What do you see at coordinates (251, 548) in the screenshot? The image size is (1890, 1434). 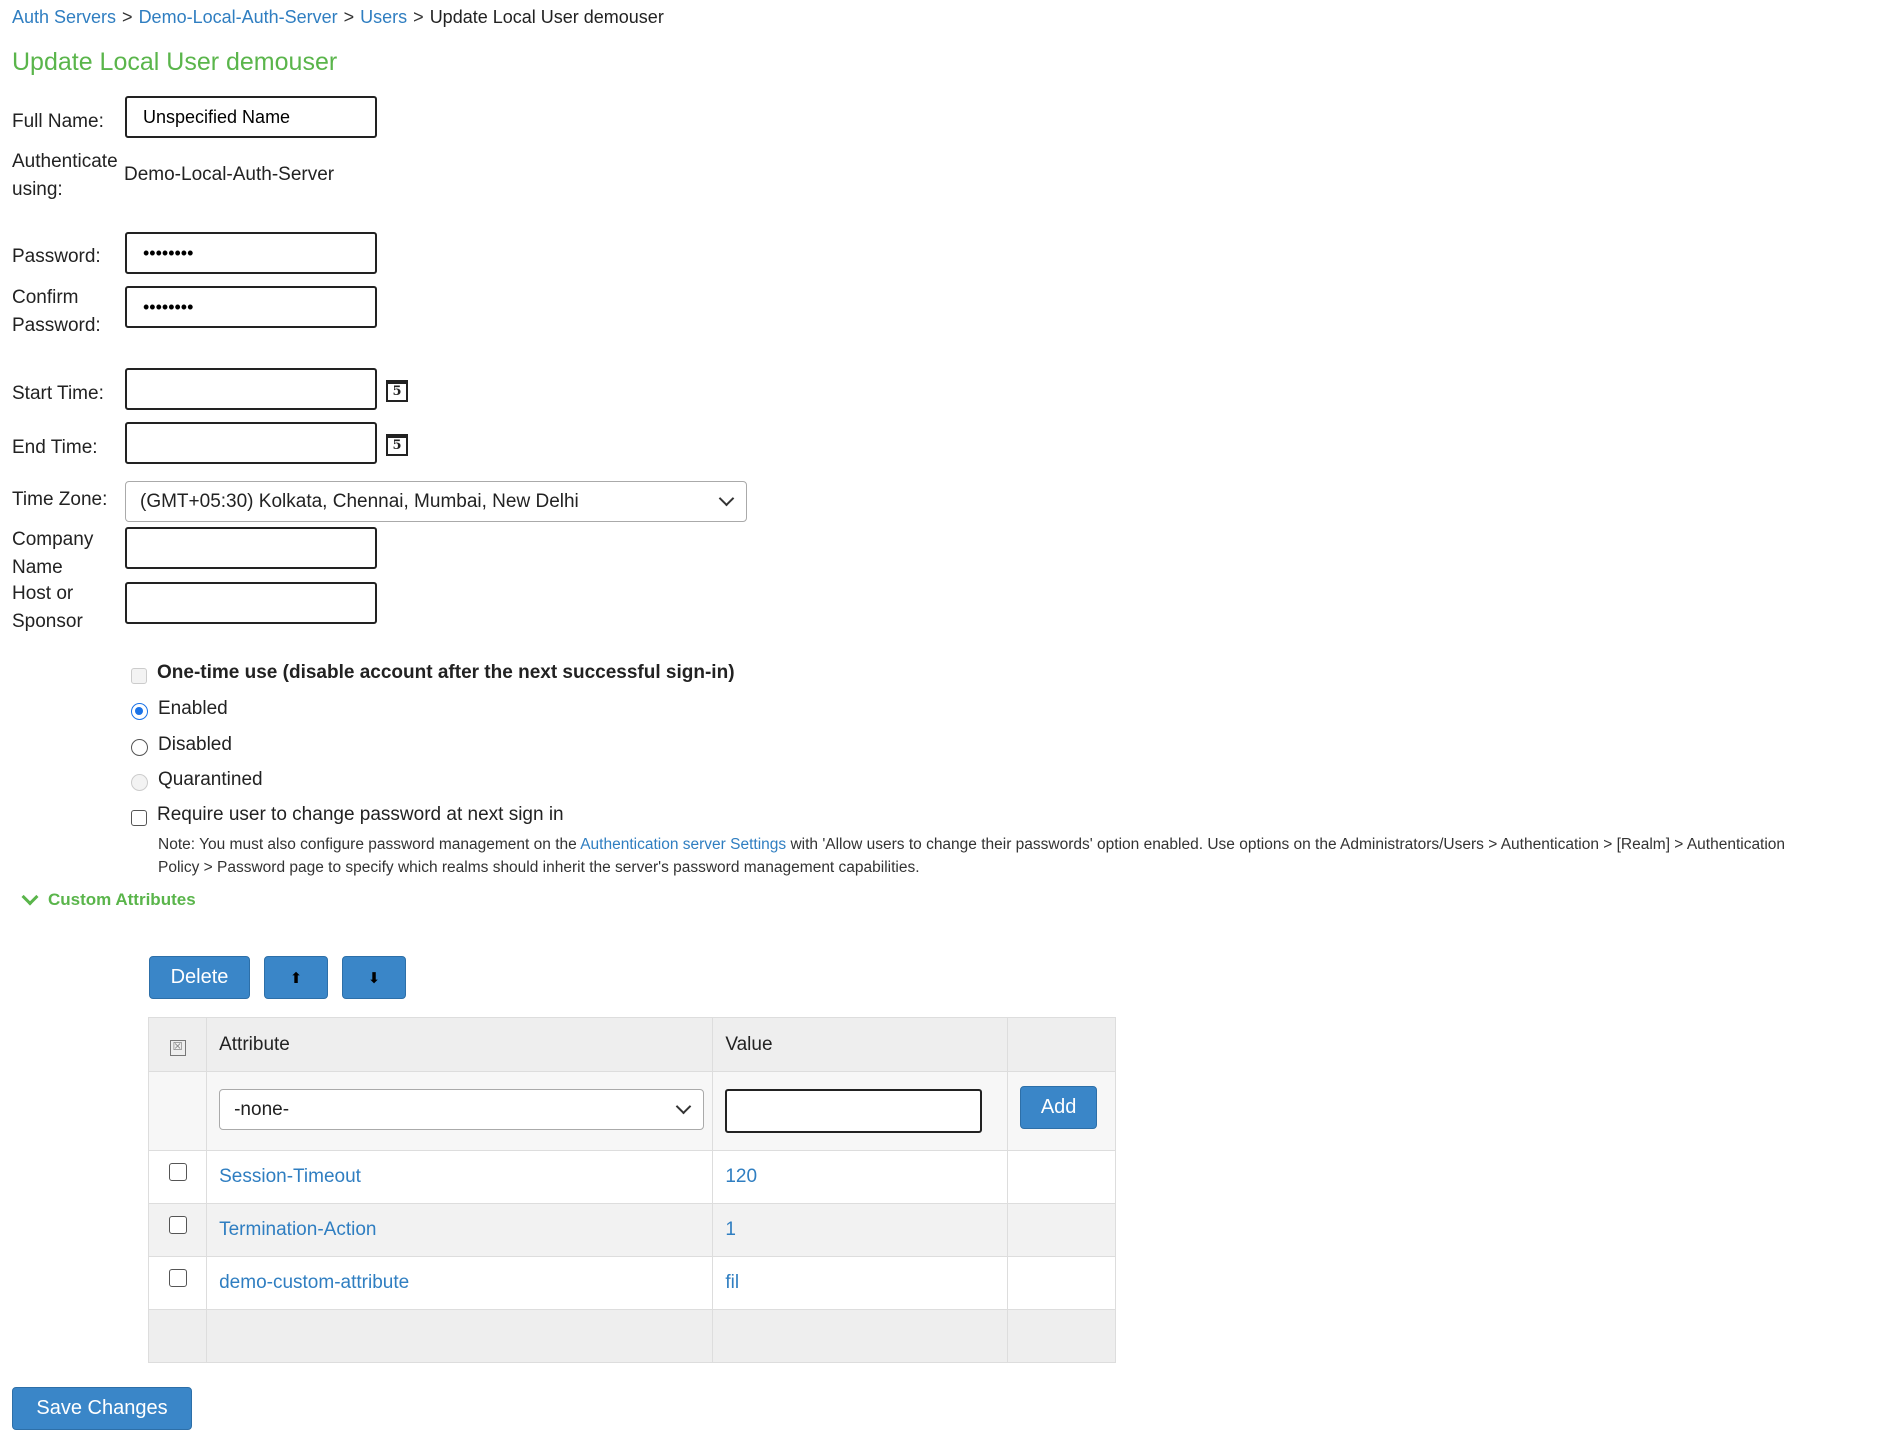 I see `company-name-input` at bounding box center [251, 548].